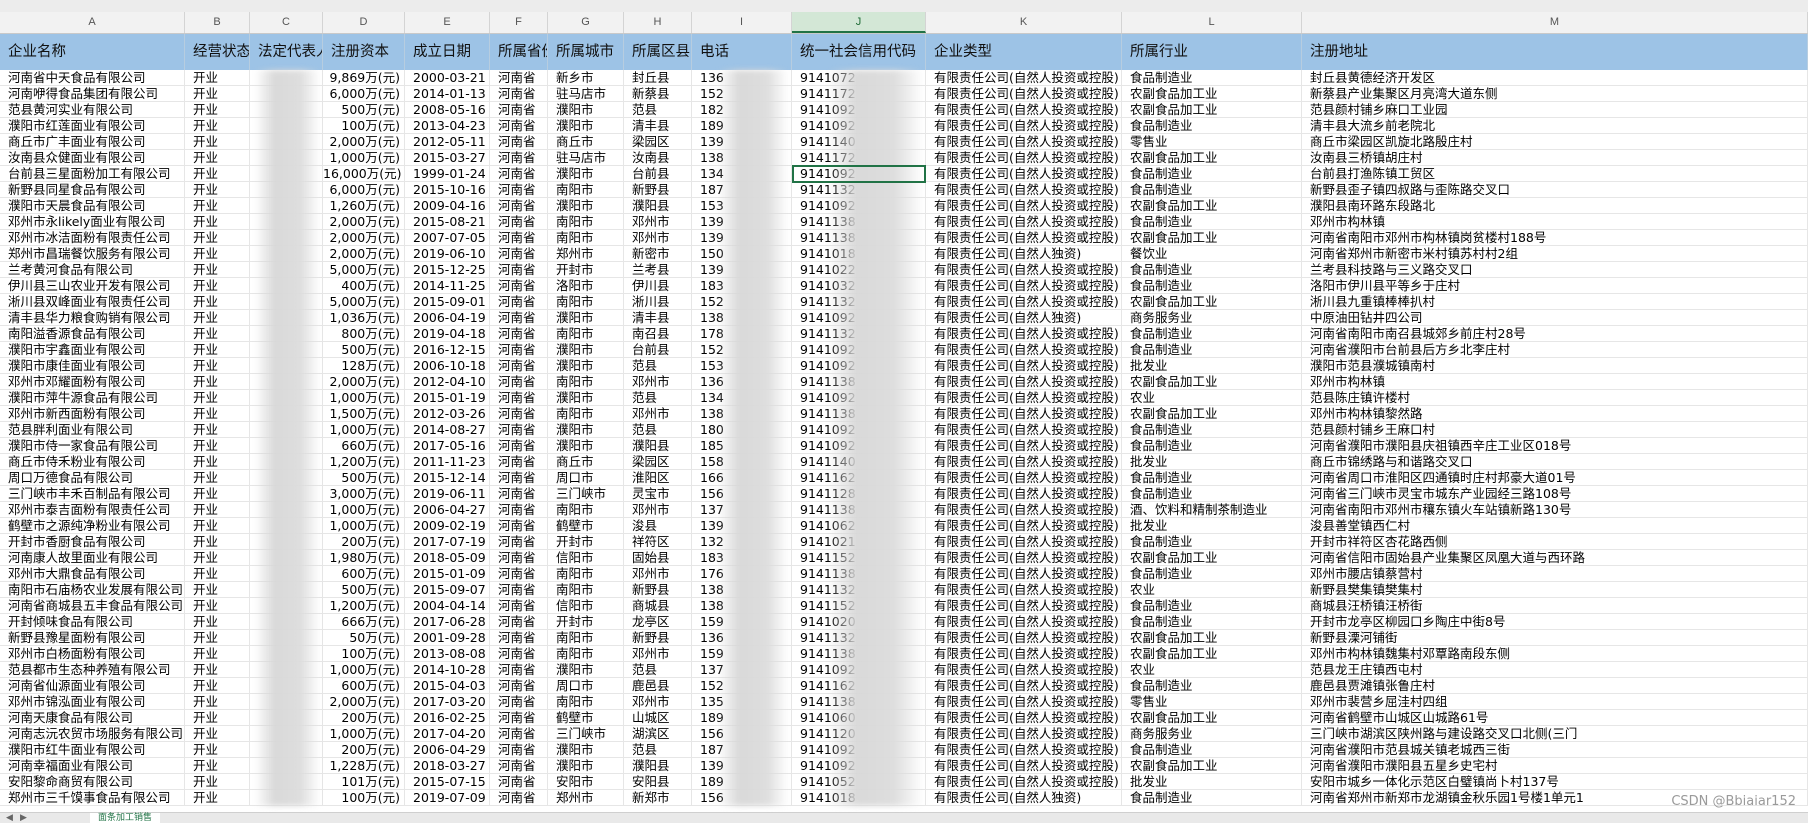 Image resolution: width=1808 pixels, height=823 pixels. Describe the element at coordinates (742, 573) in the screenshot. I see `table-cell: 176` at that location.